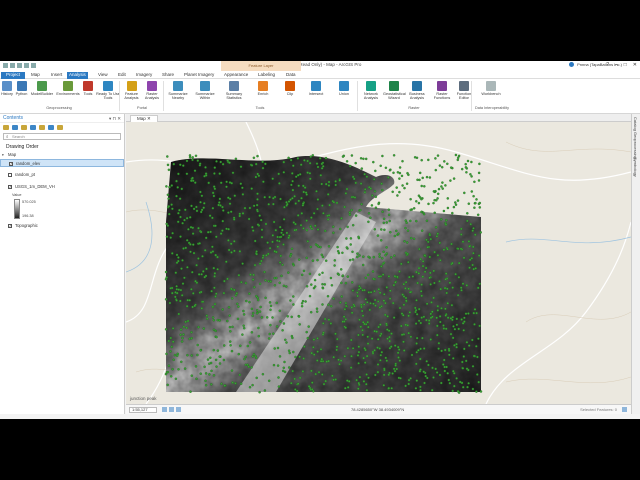  Describe the element at coordinates (42, 127) in the screenshot. I see `list-by-snapping-icon` at that location.